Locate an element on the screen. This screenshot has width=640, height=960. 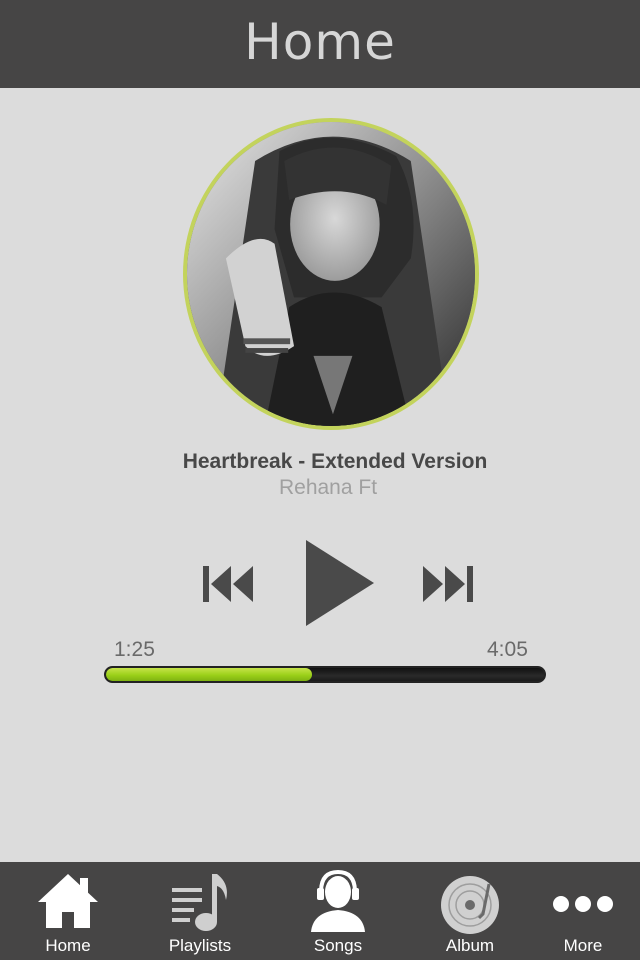
progress-fill is located at coordinates (209, 674).